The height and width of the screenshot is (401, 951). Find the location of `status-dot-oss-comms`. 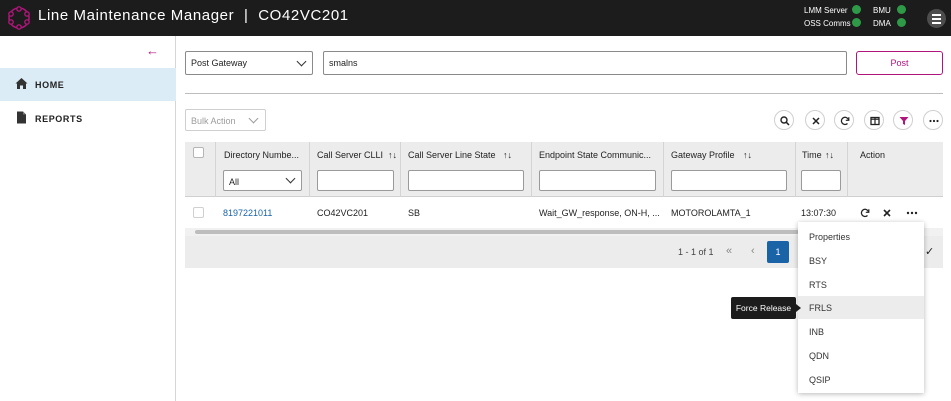

status-dot-oss-comms is located at coordinates (856, 22).